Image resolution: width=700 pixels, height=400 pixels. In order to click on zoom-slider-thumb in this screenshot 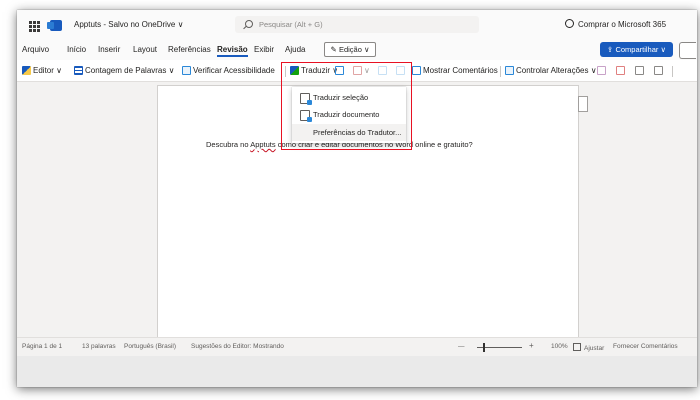, I will do `click(484, 347)`.